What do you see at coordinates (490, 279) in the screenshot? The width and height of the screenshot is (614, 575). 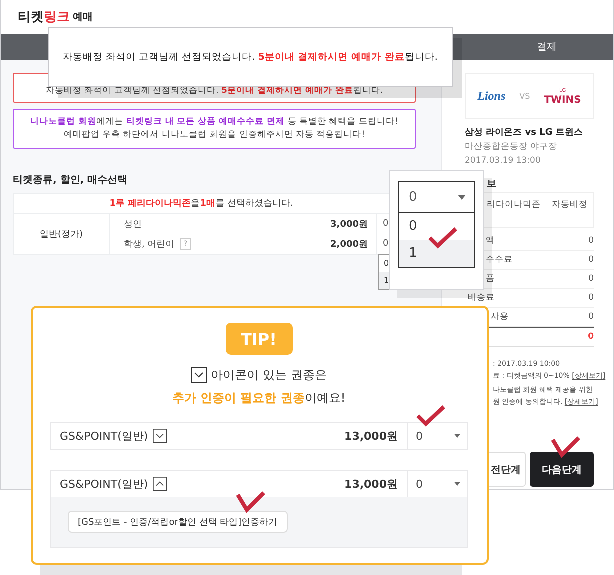 I see `fee-label: 품` at bounding box center [490, 279].